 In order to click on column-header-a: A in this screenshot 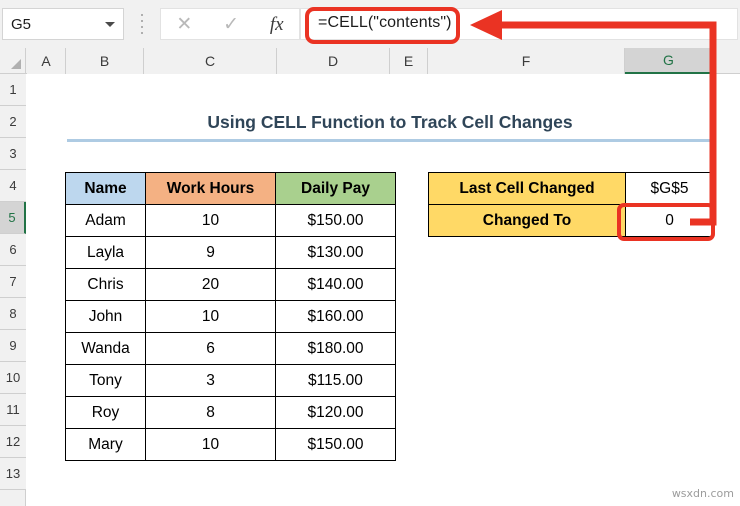, I will do `click(46, 61)`.